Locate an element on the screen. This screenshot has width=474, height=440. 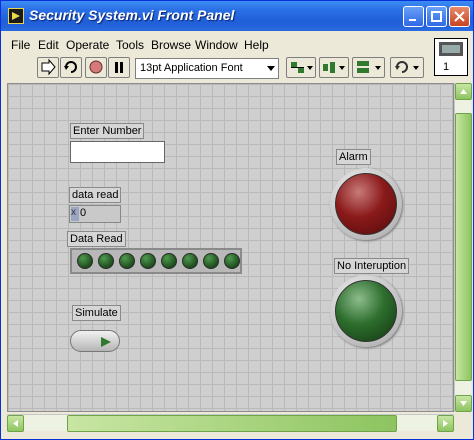
vertical-scrollbar is located at coordinates (463, 247).